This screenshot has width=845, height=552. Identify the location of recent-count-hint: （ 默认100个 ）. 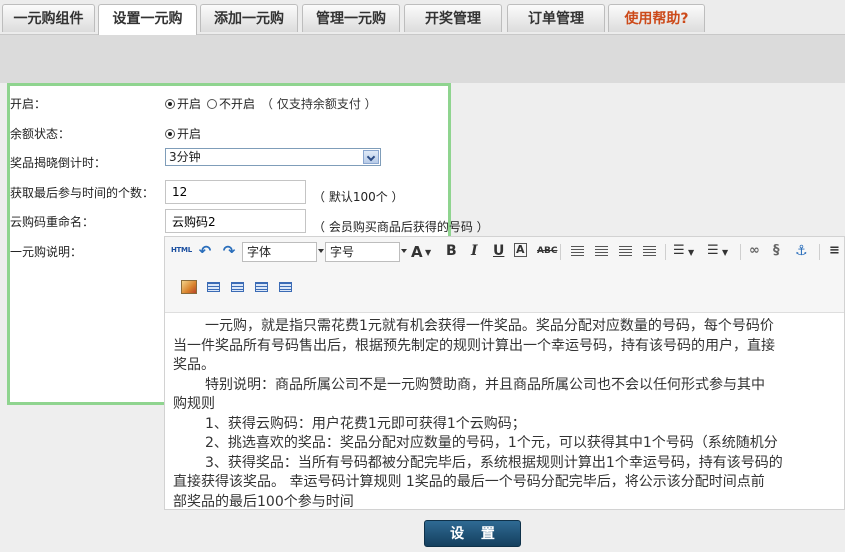
(358, 197).